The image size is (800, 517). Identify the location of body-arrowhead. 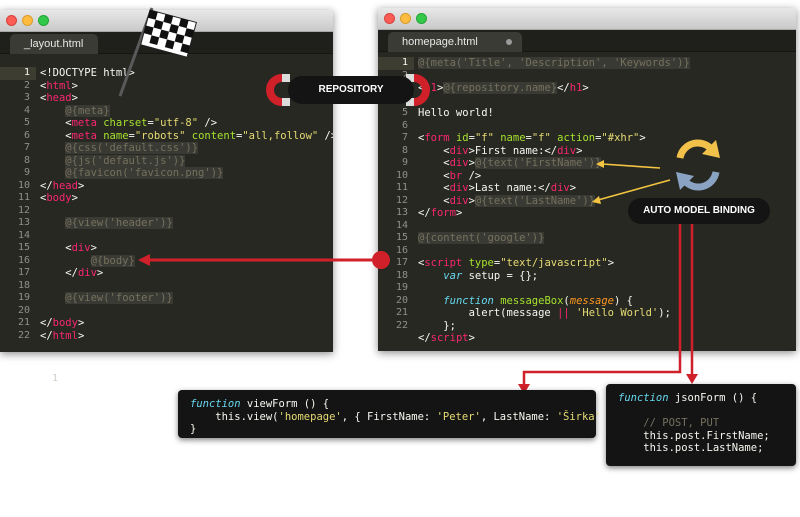
(144, 260).